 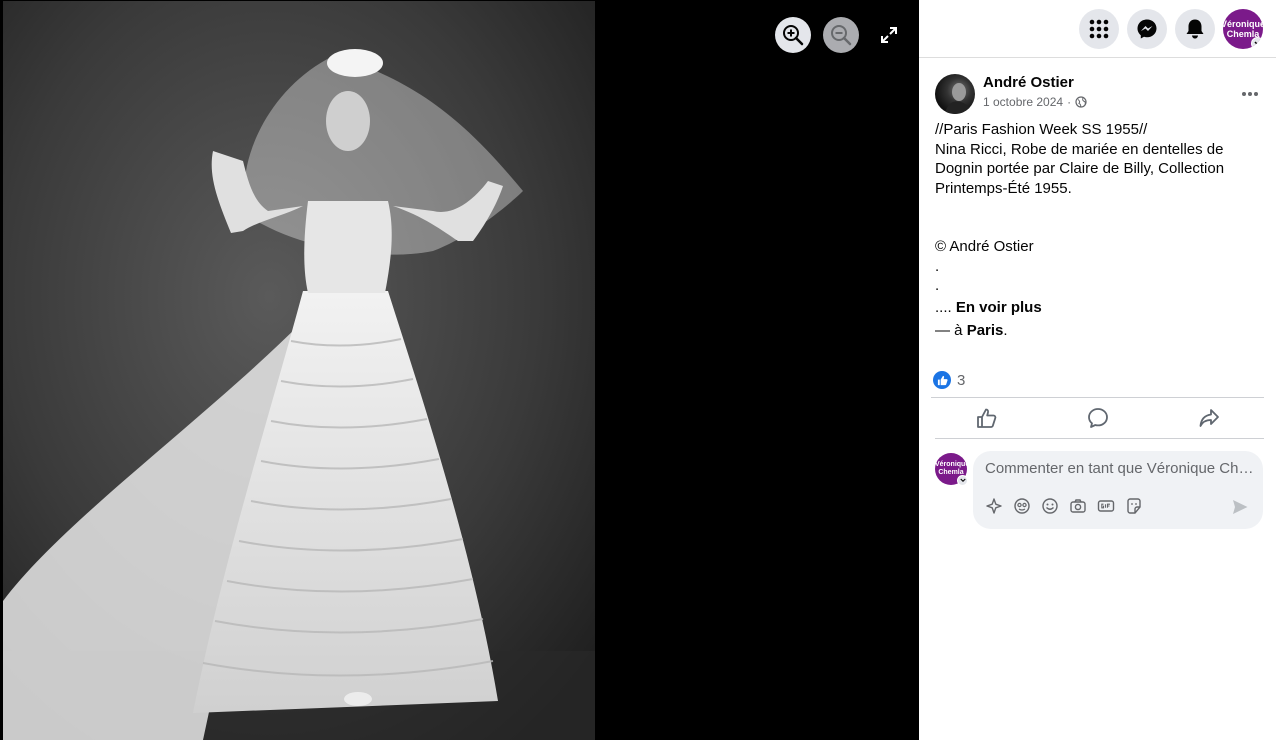 I want to click on share-icon, so click(x=1209, y=418).